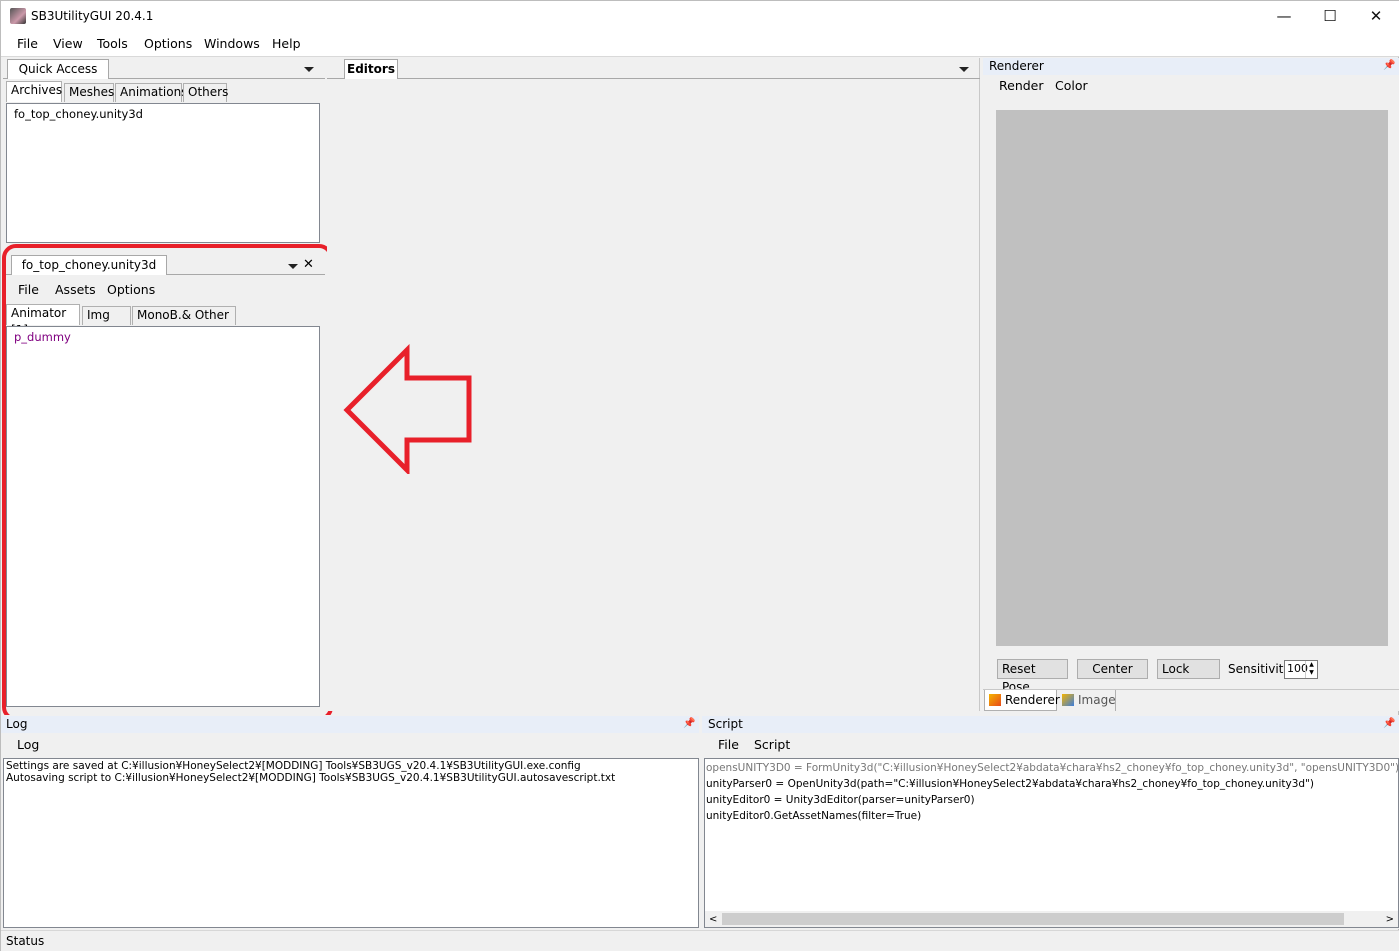 The image size is (1399, 951). I want to click on scrollbar-thumb, so click(1033, 919).